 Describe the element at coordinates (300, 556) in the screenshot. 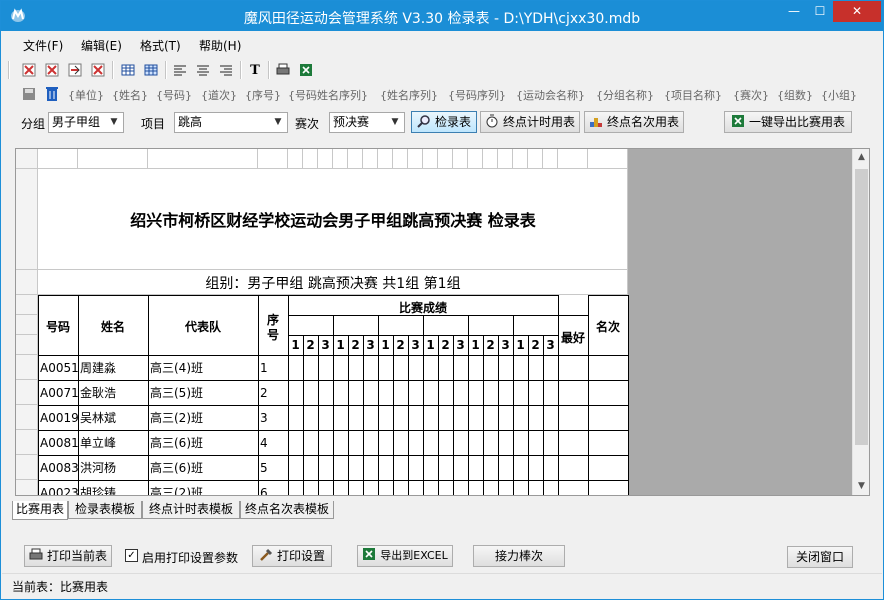

I see `print-settings-label: 打印设置` at that location.